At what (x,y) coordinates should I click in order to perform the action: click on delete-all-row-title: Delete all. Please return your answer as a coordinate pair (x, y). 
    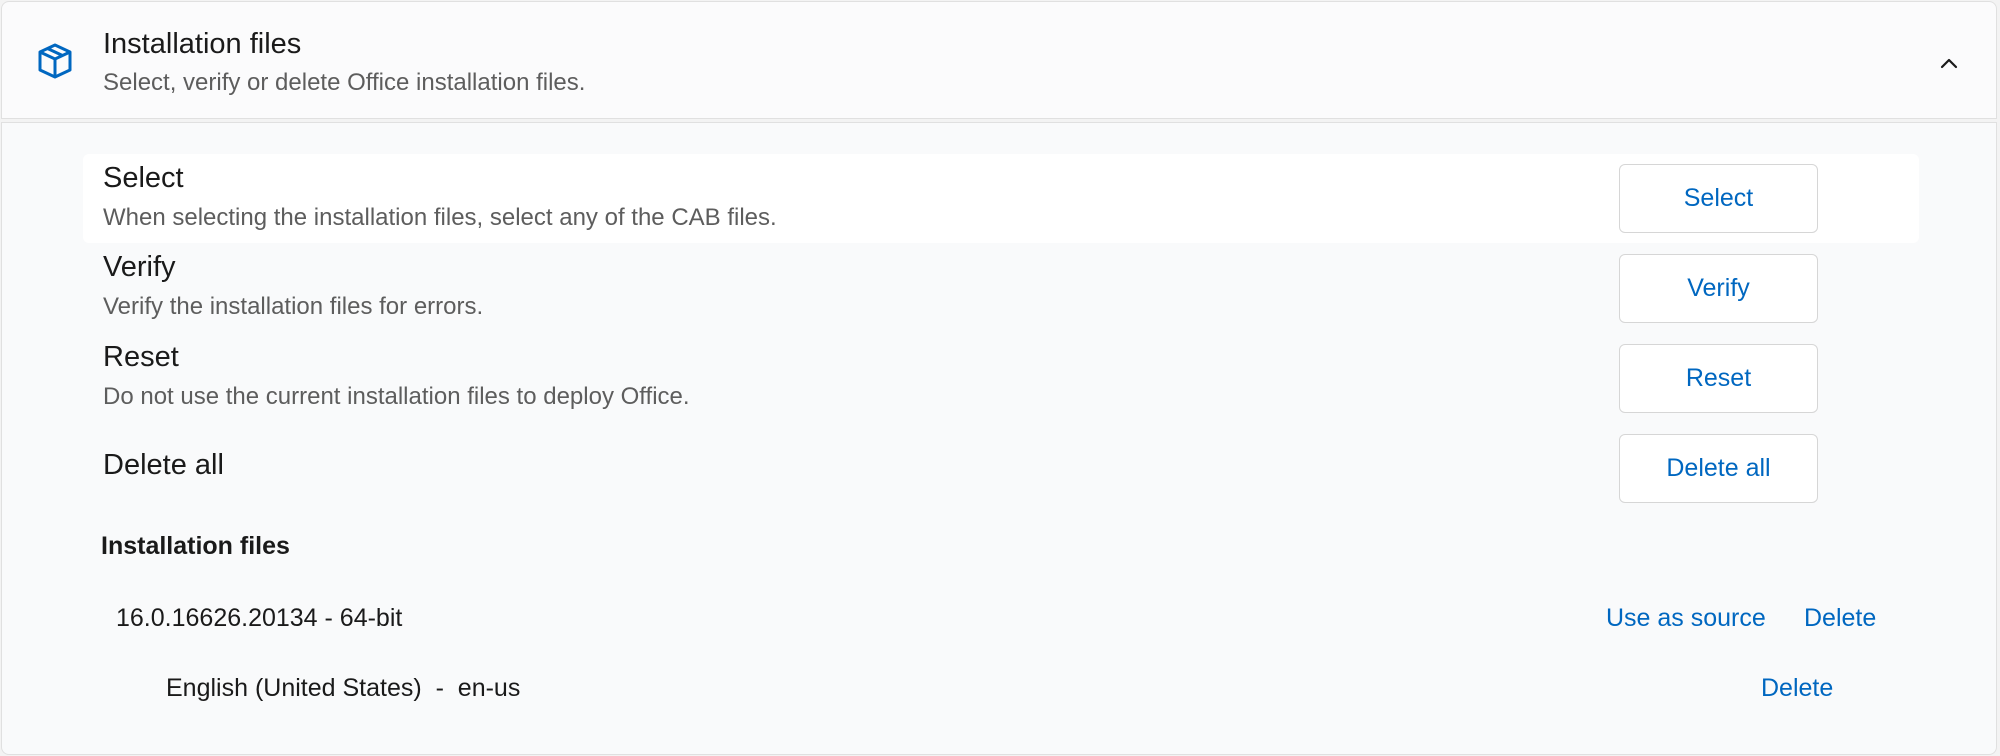
    Looking at the image, I should click on (163, 465).